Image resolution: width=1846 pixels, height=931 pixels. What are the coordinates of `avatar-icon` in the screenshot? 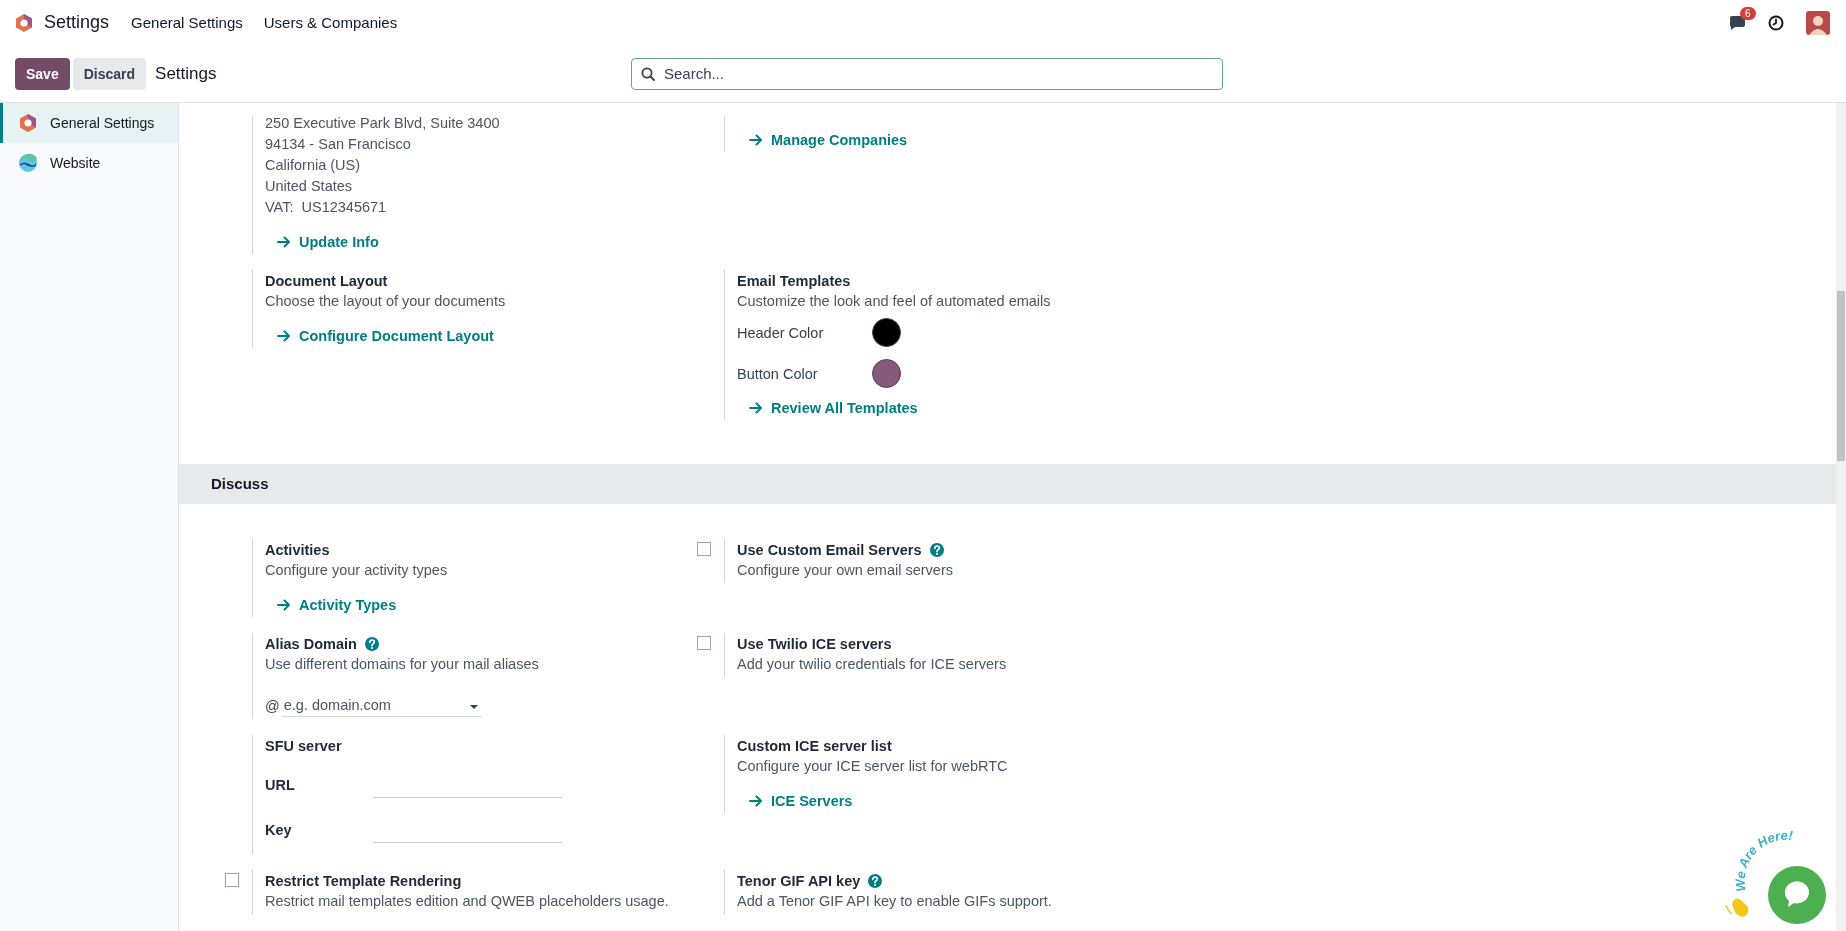 It's located at (1818, 22).